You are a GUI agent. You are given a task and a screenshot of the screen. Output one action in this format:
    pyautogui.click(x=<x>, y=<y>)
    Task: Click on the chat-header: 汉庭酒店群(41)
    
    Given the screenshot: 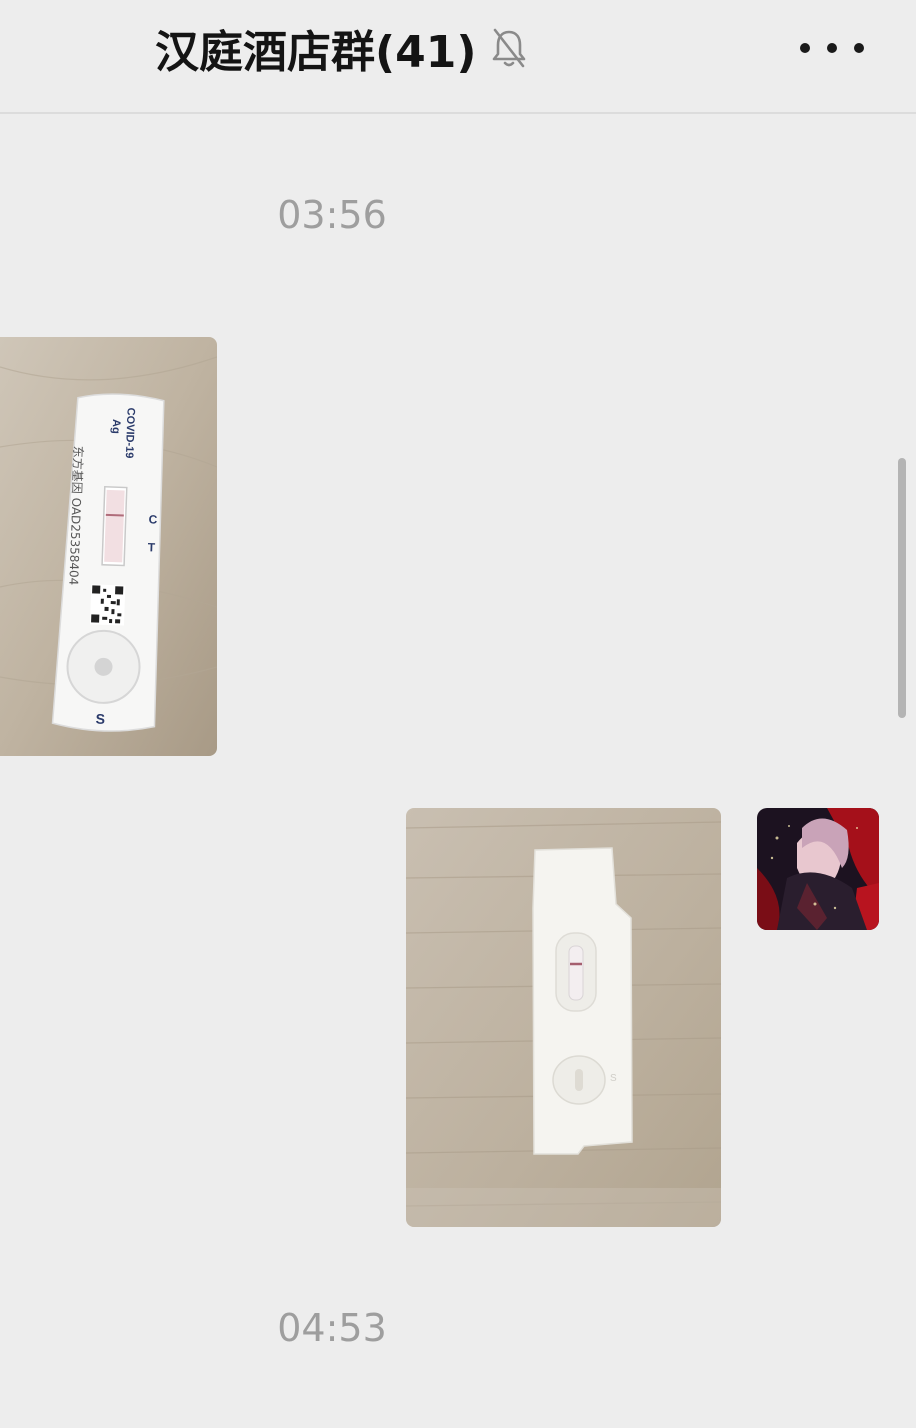 What is the action you would take?
    pyautogui.click(x=458, y=57)
    